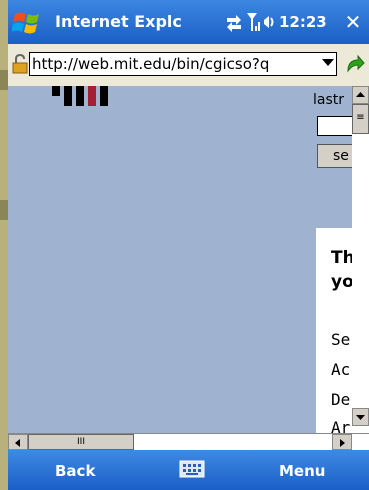 Image resolution: width=369 pixels, height=490 pixels. What do you see at coordinates (328, 62) in the screenshot?
I see `dropdown-arrow-icon` at bounding box center [328, 62].